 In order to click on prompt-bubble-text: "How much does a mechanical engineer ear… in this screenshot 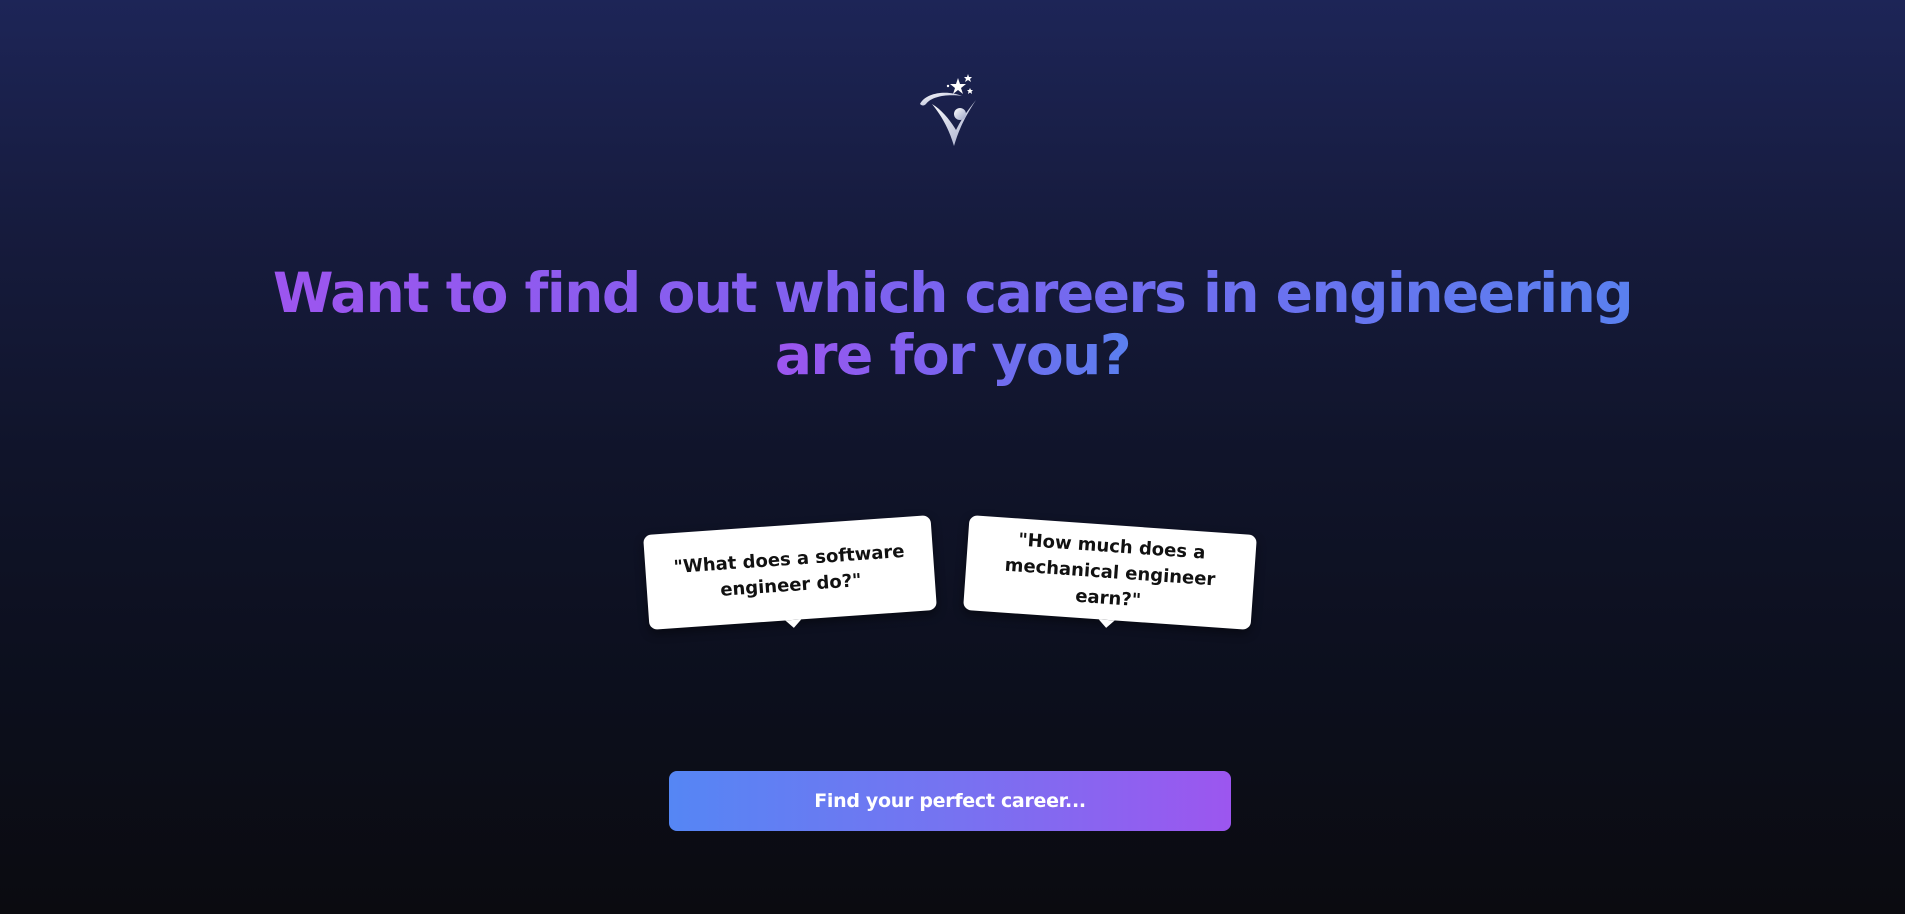, I will do `click(1110, 570)`.